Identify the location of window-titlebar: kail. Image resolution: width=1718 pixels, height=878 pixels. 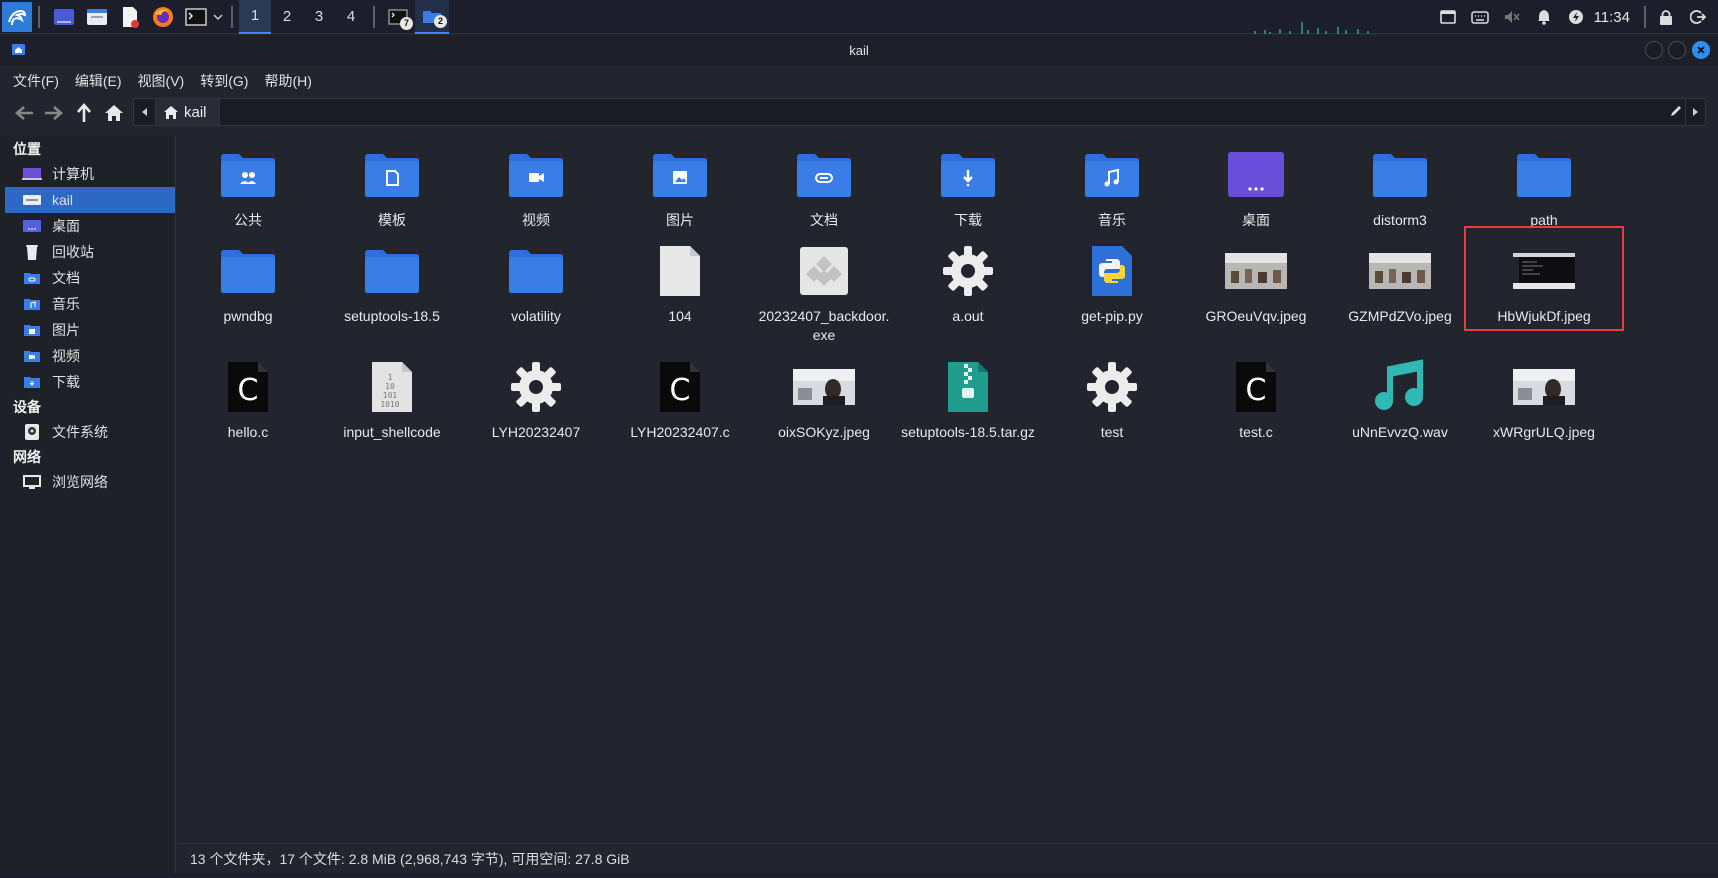
(859, 50).